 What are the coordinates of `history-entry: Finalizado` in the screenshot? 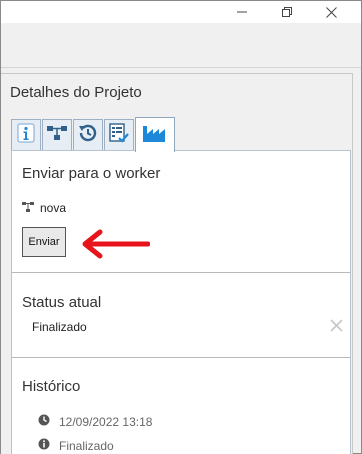 It's located at (76, 445).